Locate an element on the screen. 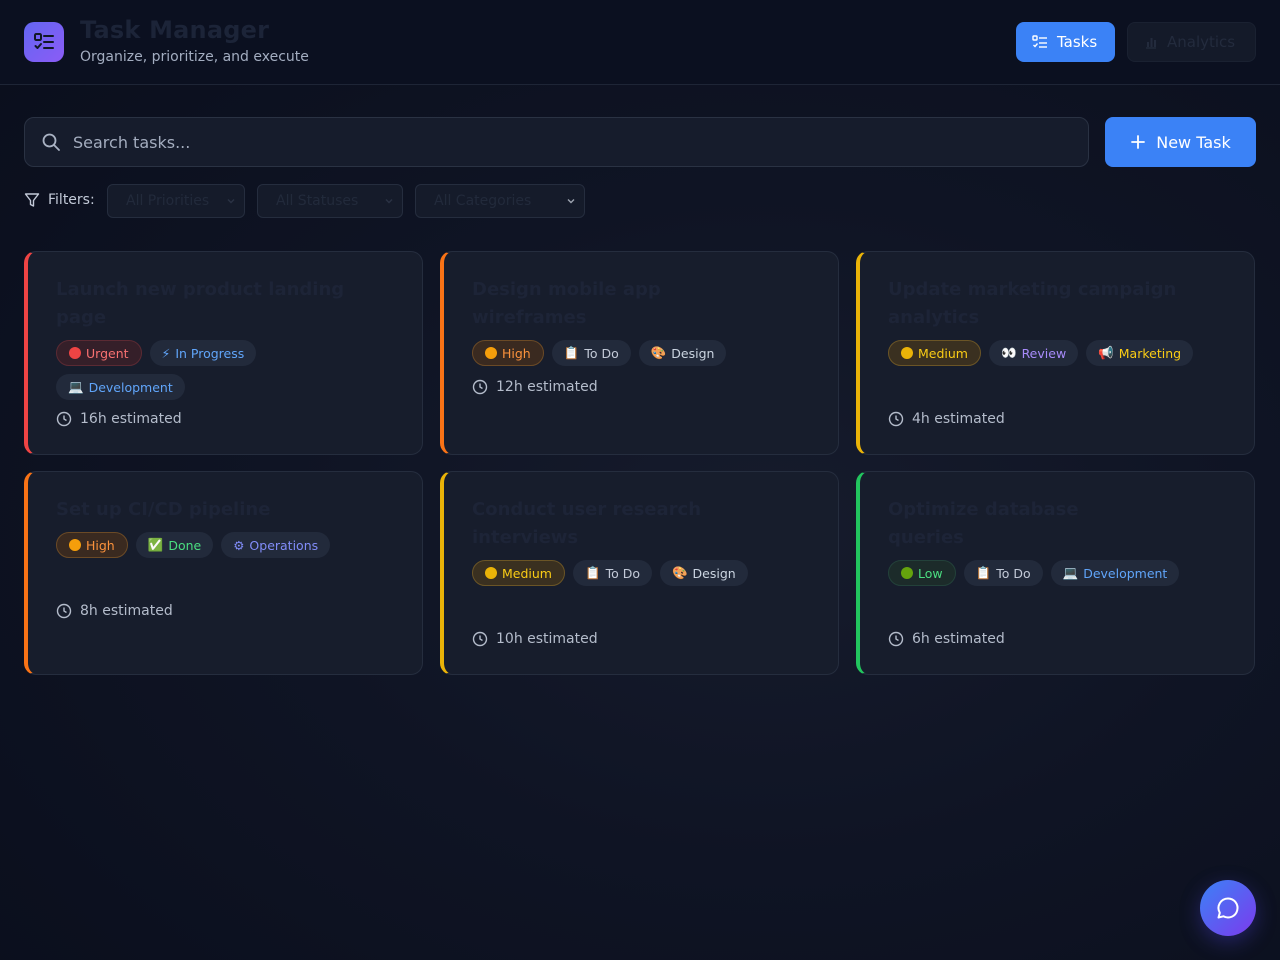 This screenshot has width=1280, height=960. task-title: Optimize database queries is located at coordinates (983, 523).